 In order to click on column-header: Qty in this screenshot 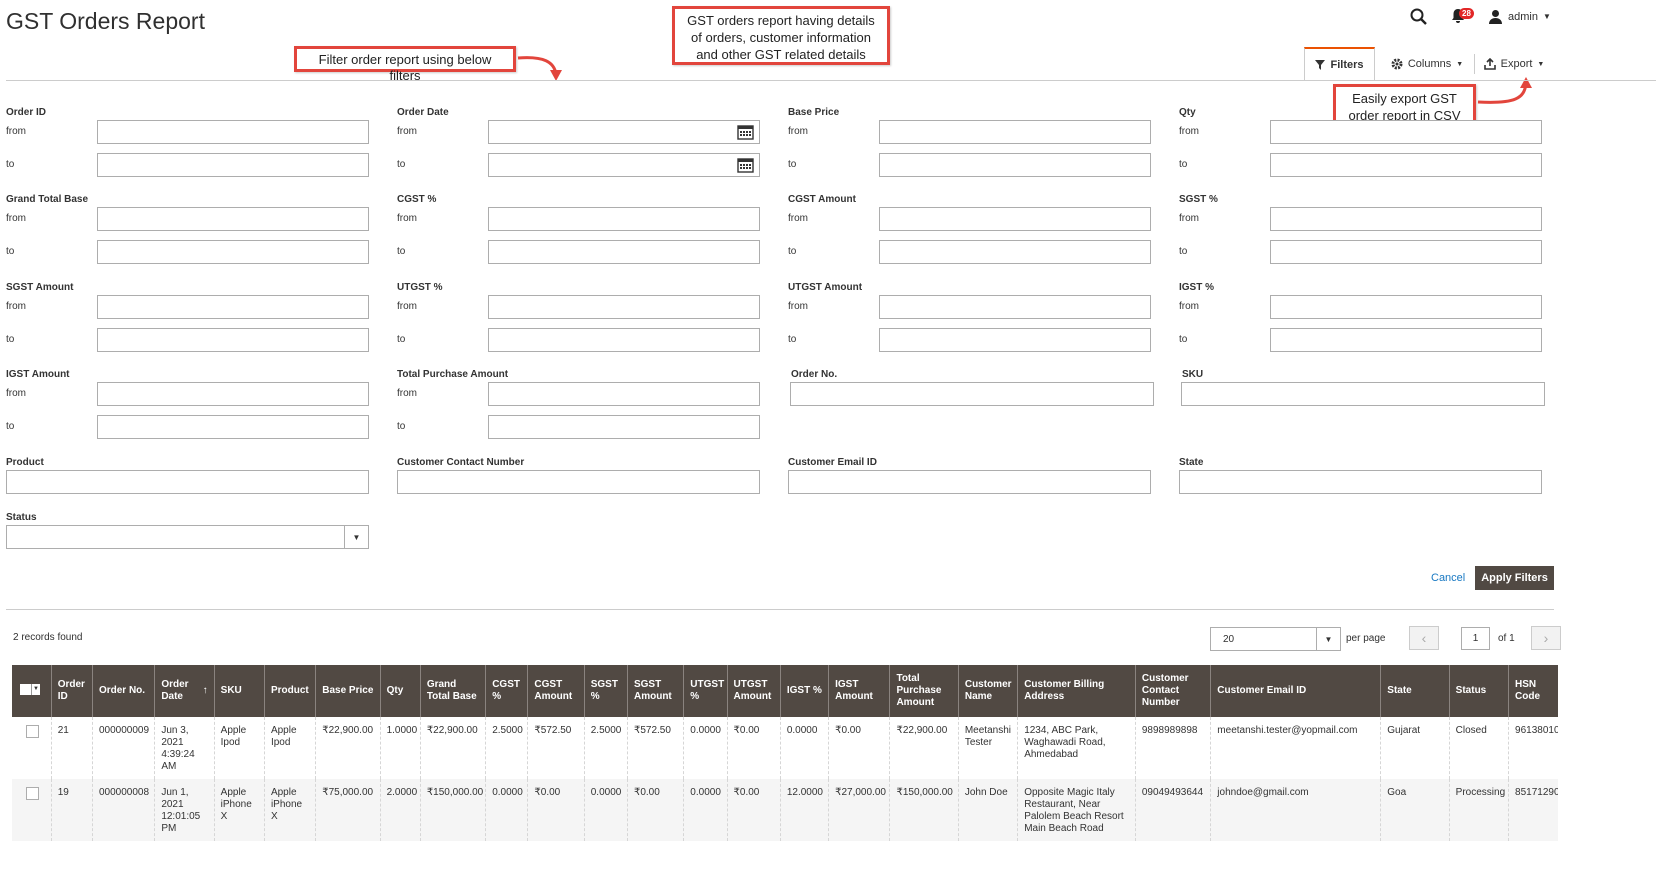, I will do `click(400, 691)`.